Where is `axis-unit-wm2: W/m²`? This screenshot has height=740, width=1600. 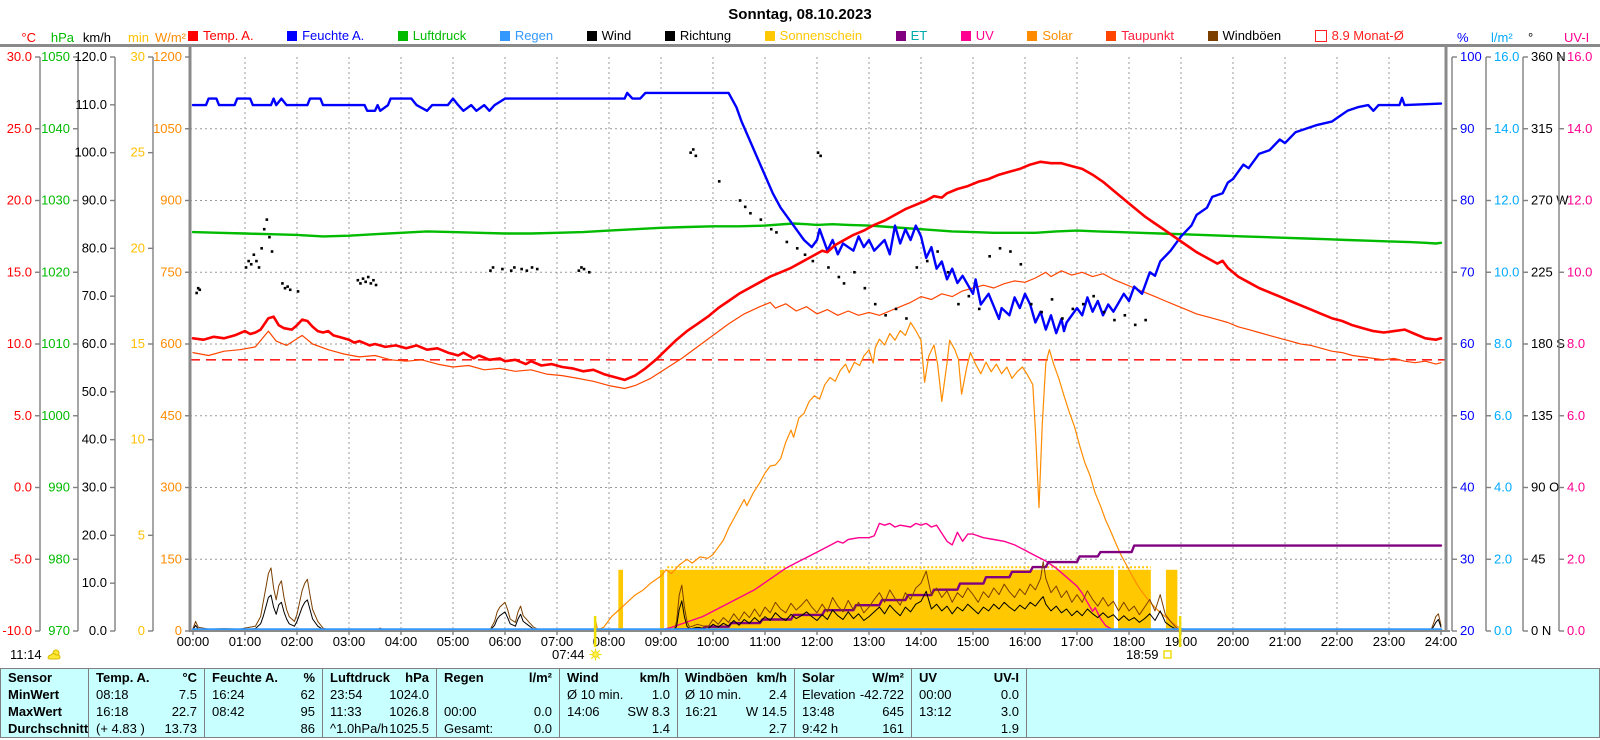 axis-unit-wm2: W/m² is located at coordinates (171, 37).